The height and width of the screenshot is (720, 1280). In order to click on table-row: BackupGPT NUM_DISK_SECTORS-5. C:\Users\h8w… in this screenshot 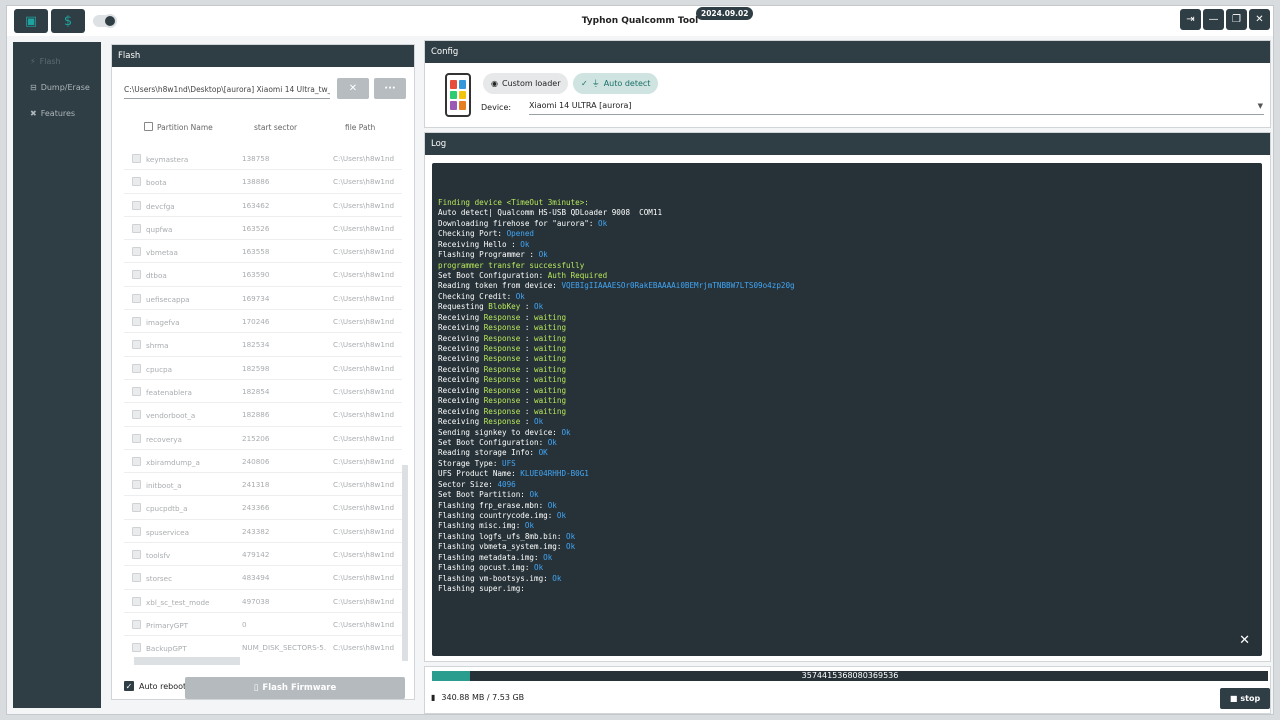, I will do `click(263, 644)`.